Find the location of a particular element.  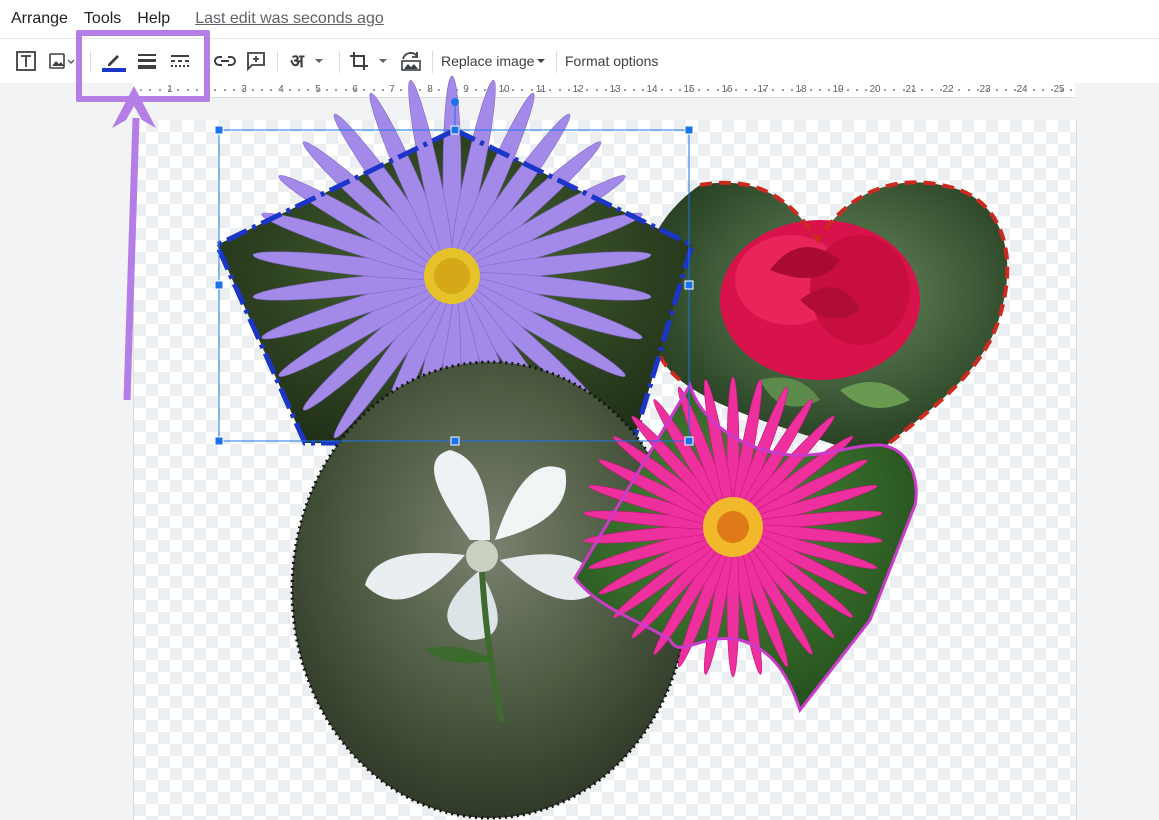

replace-image-label: Replace image is located at coordinates (488, 61).